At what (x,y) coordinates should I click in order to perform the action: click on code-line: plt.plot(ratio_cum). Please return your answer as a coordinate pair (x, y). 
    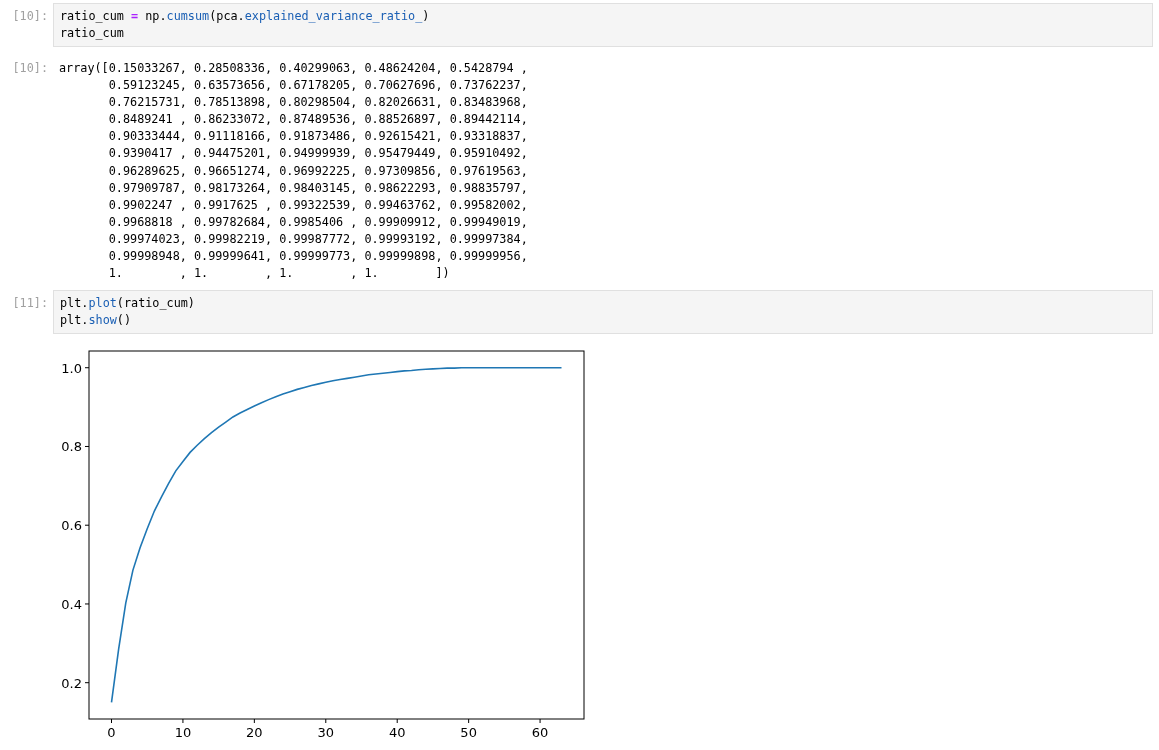
    Looking at the image, I should click on (128, 304).